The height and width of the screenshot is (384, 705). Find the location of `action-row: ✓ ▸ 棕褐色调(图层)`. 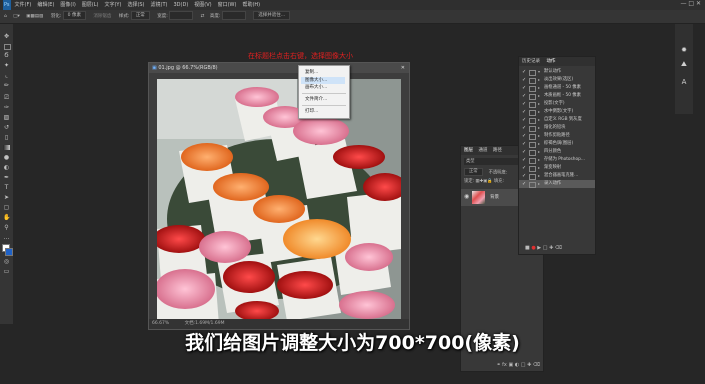

action-row: ✓ ▸ 棕褐色调(图层) is located at coordinates (557, 144).